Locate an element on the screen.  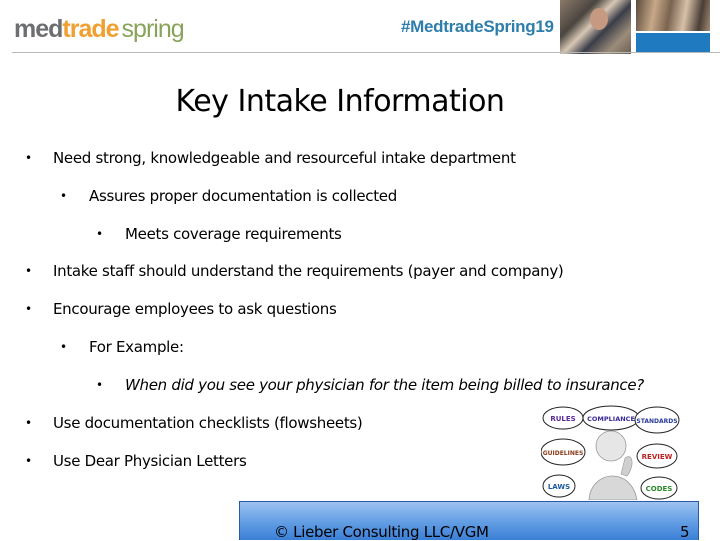
word-laws: LAWS is located at coordinates (559, 487).